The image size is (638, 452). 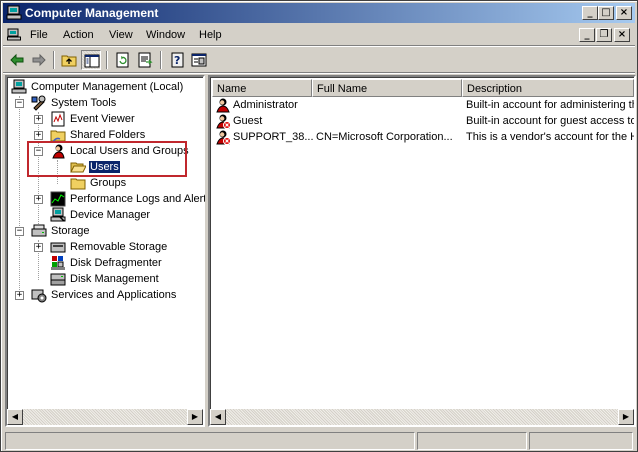 What do you see at coordinates (319, 60) in the screenshot?
I see `toolbar: ?` at bounding box center [319, 60].